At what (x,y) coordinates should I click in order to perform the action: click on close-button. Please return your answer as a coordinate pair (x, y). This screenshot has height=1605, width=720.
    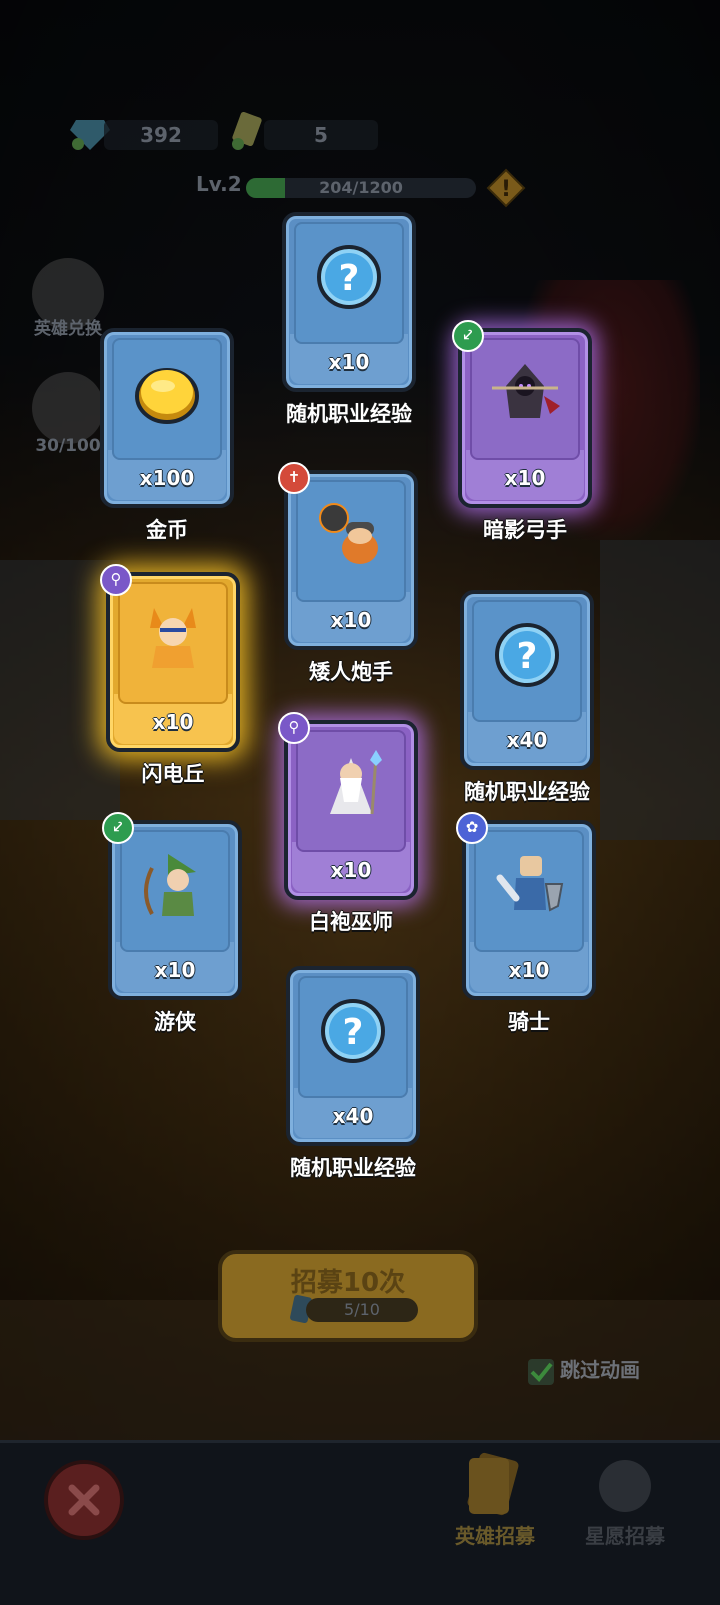
    Looking at the image, I should click on (84, 1500).